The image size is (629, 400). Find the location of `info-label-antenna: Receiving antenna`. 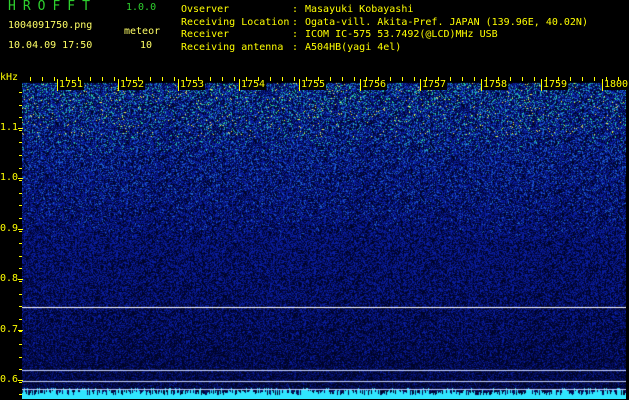

info-label-antenna: Receiving antenna is located at coordinates (232, 47).